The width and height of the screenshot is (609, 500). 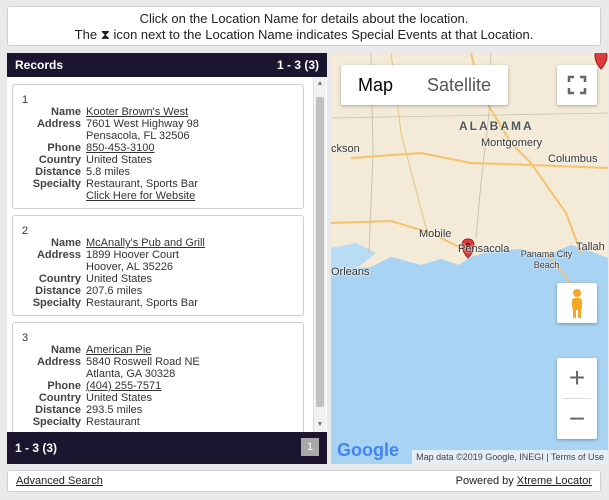 What do you see at coordinates (167, 448) in the screenshot?
I see `records-footer: 1 - 3 (3) 1` at bounding box center [167, 448].